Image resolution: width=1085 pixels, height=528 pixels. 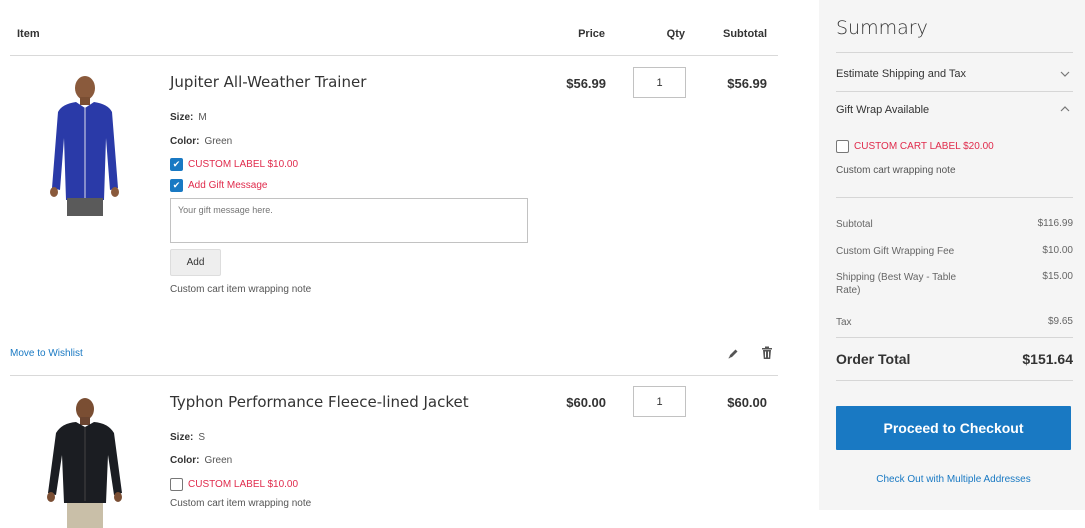 I want to click on item-divider, so click(x=394, y=375).